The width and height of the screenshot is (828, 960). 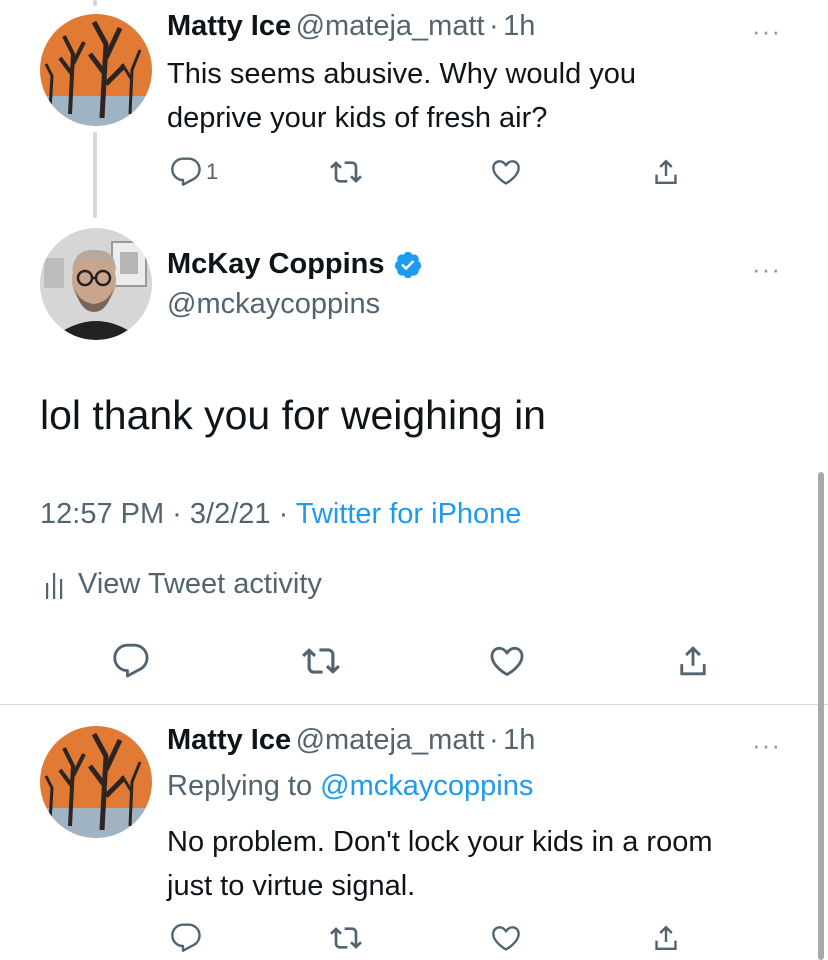 What do you see at coordinates (212, 171) in the screenshot?
I see `reply-count: 1` at bounding box center [212, 171].